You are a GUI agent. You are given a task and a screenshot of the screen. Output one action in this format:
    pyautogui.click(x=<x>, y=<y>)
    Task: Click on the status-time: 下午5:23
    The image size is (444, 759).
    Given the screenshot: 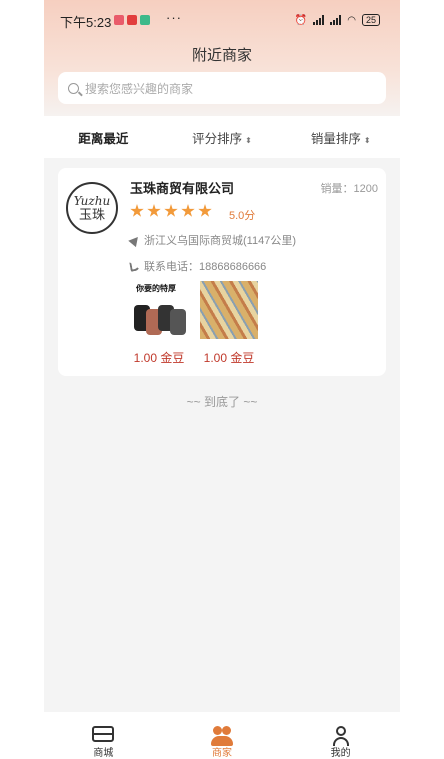 What is the action you would take?
    pyautogui.click(x=86, y=22)
    